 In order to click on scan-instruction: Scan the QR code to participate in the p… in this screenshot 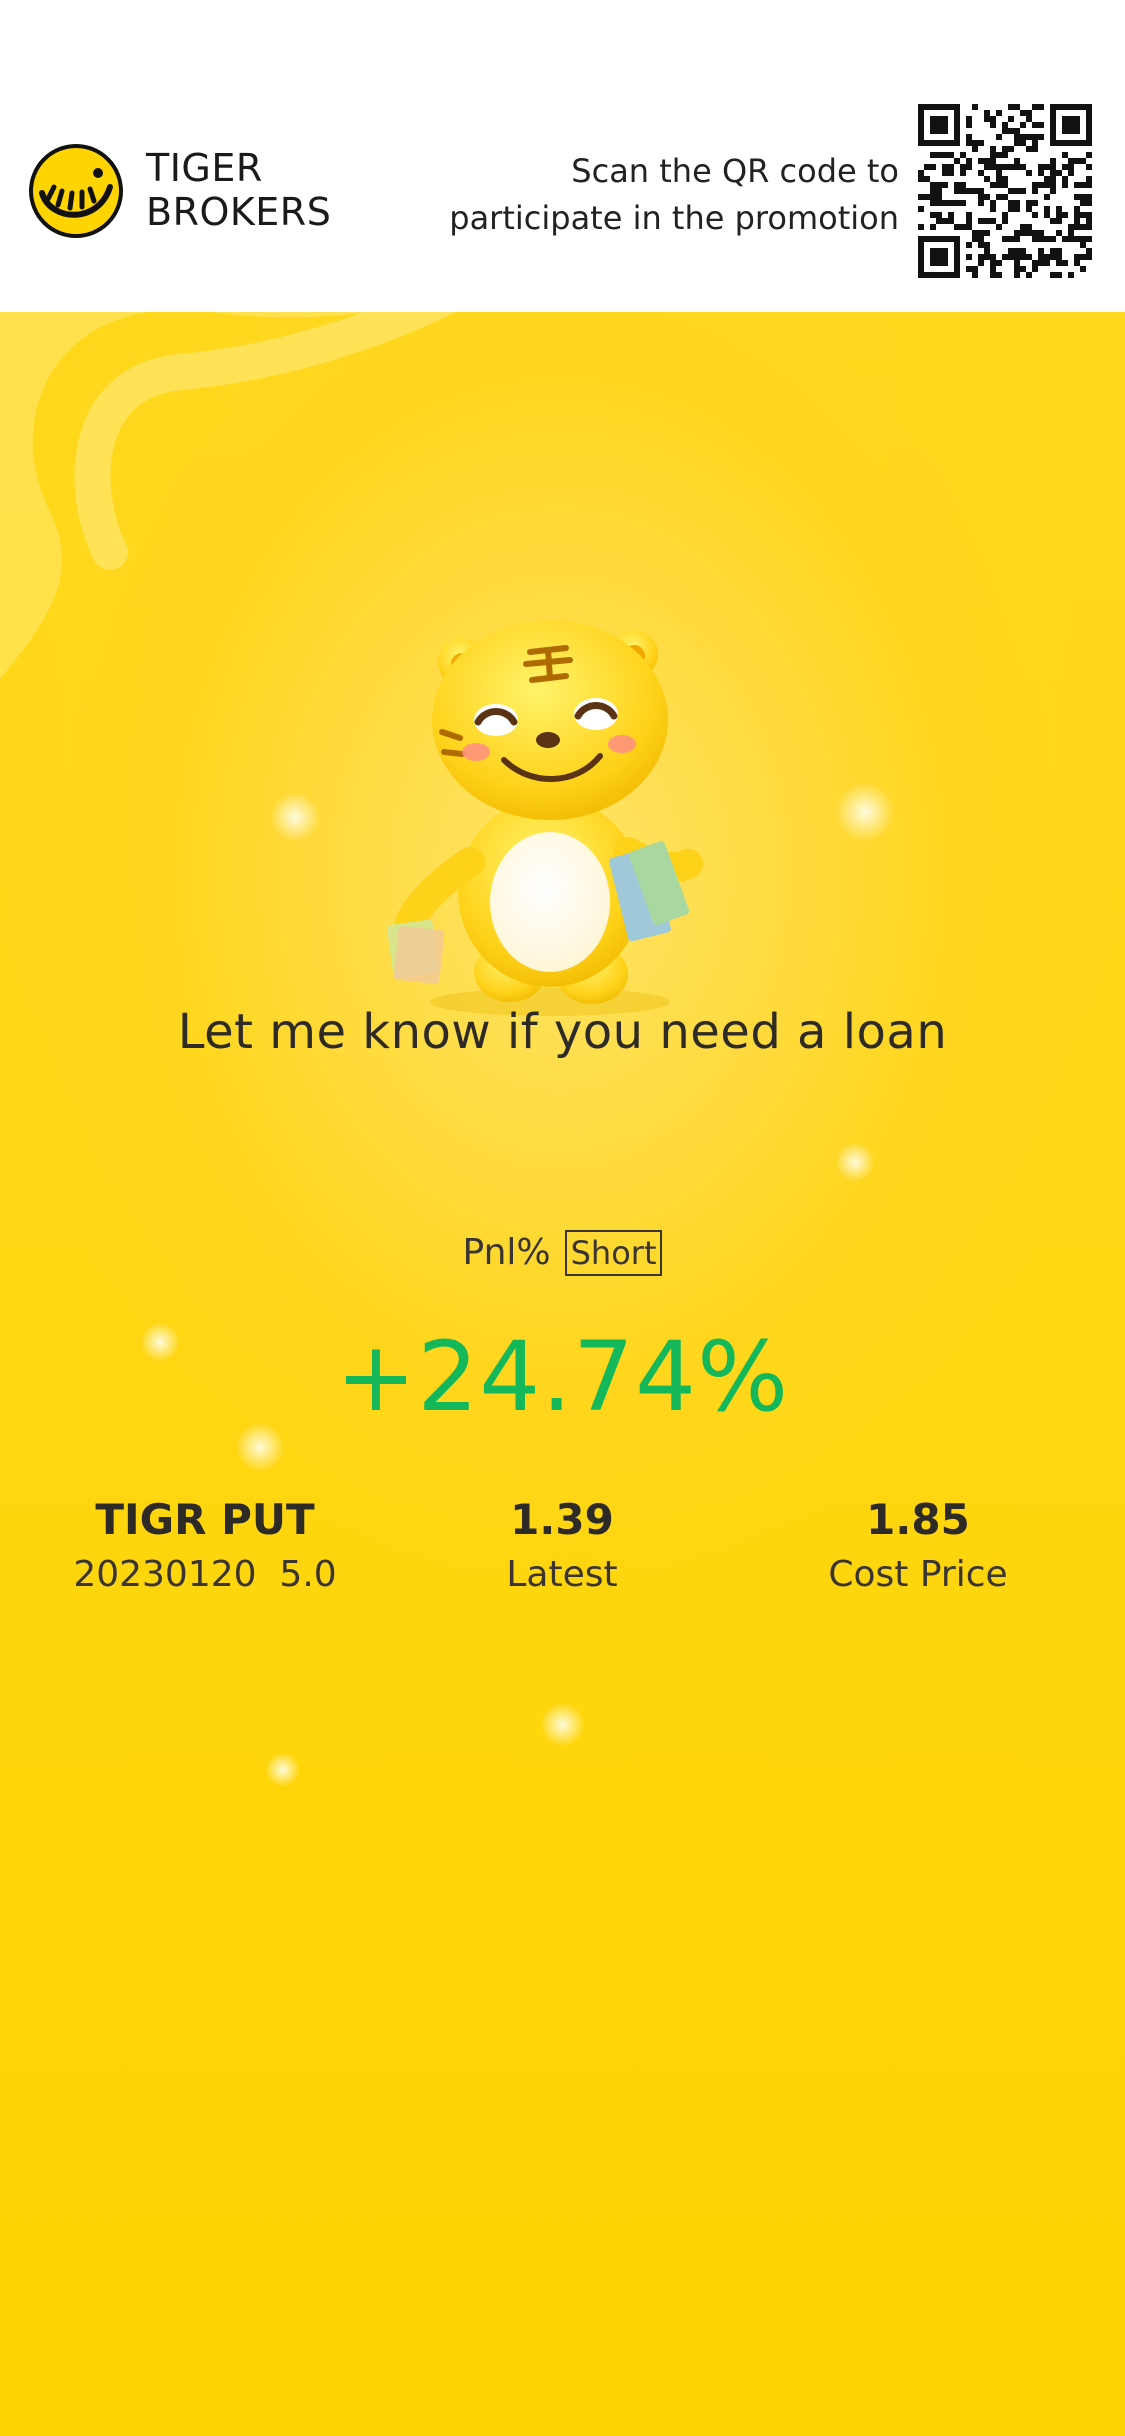, I will do `click(674, 195)`.